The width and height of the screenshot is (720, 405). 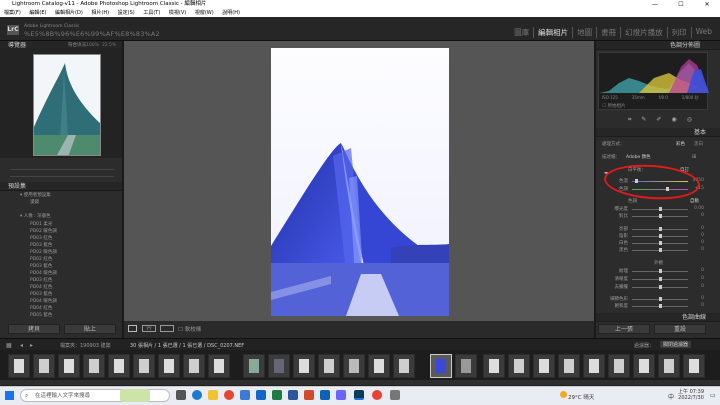 What do you see at coordinates (151, 13) in the screenshot?
I see `menu-tools: 工具(T)` at bounding box center [151, 13].